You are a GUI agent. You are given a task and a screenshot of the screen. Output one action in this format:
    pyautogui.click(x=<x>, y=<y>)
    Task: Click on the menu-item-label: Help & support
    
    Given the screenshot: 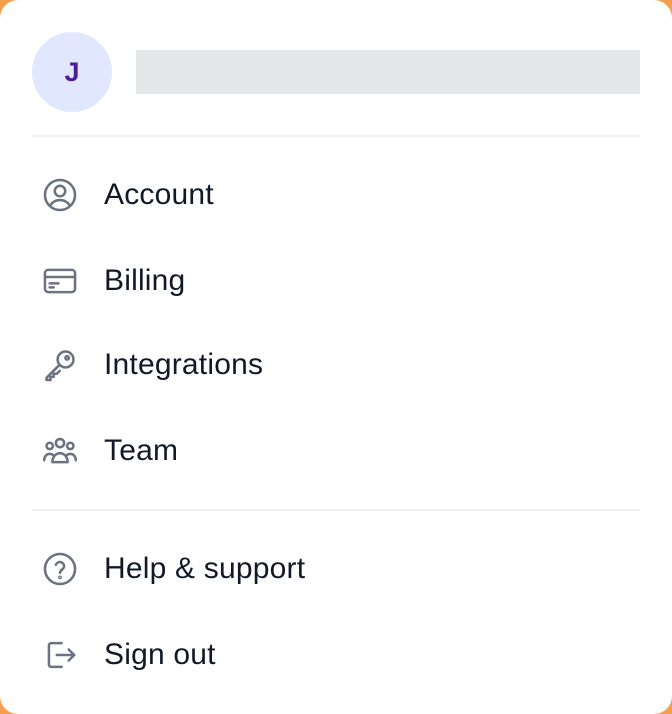 What is the action you would take?
    pyautogui.click(x=205, y=568)
    